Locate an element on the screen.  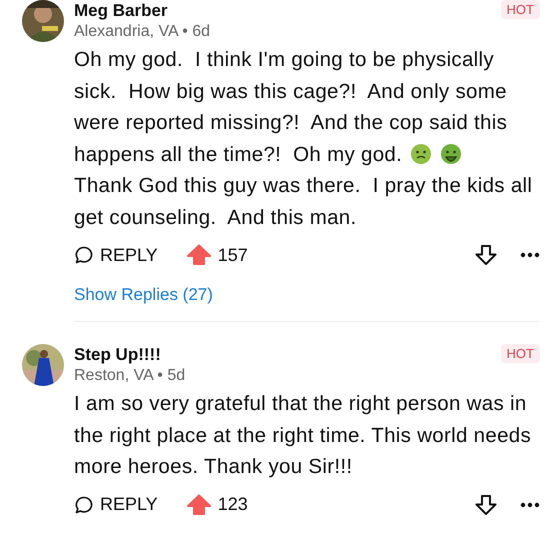
comment-text: the right place at the right time. This world needs is located at coordinates (303, 435).